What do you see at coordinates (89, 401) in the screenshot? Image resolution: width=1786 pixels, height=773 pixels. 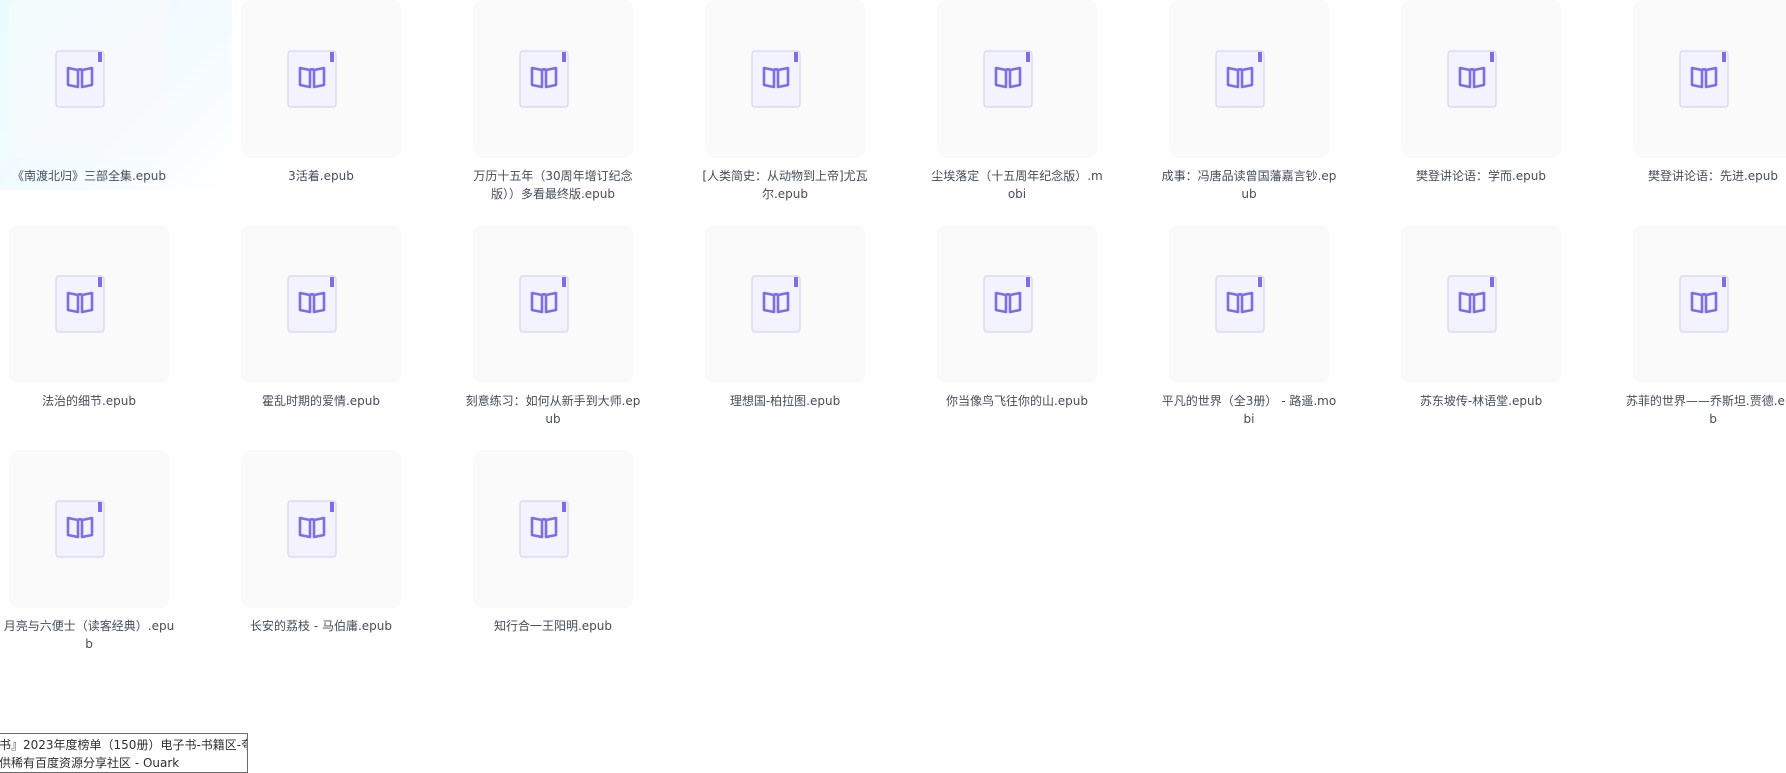 I see `file-name: 法治的细节.epub` at bounding box center [89, 401].